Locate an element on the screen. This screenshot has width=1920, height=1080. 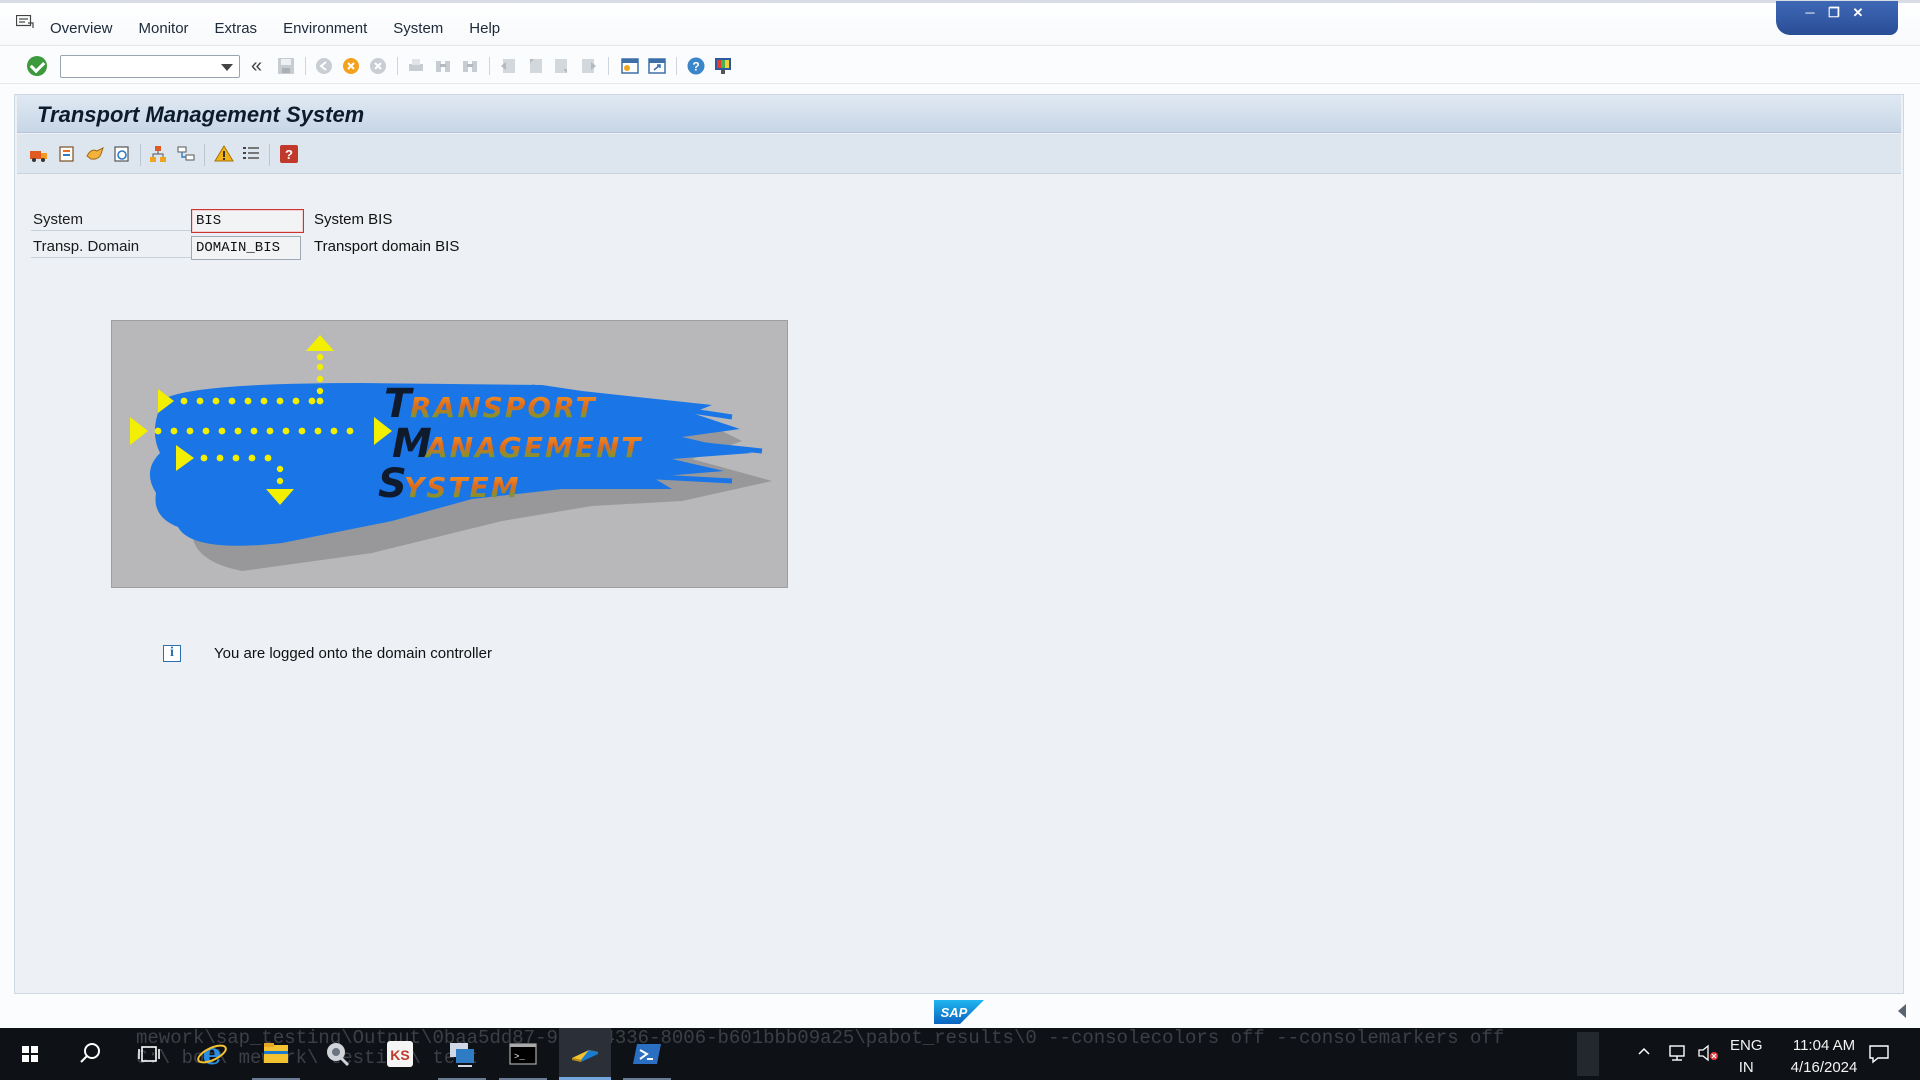
menu-environment: Environment is located at coordinates (325, 28).